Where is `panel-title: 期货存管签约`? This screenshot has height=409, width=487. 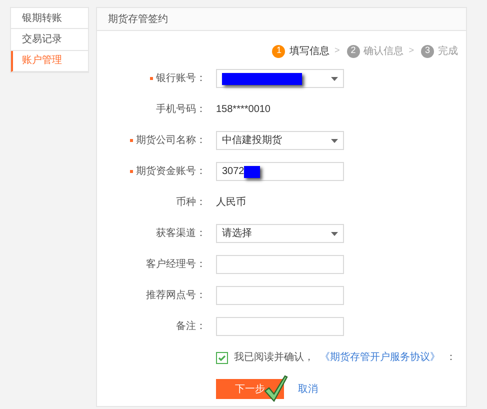
panel-title: 期货存管签约 is located at coordinates (138, 19).